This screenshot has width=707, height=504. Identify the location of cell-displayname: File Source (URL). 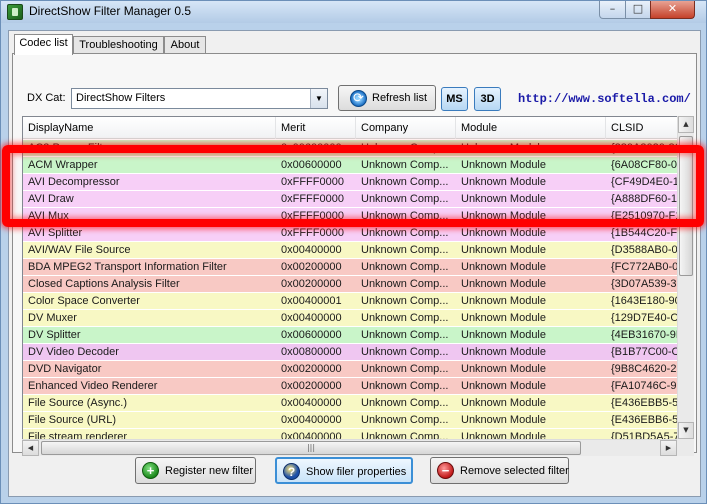
(72, 420).